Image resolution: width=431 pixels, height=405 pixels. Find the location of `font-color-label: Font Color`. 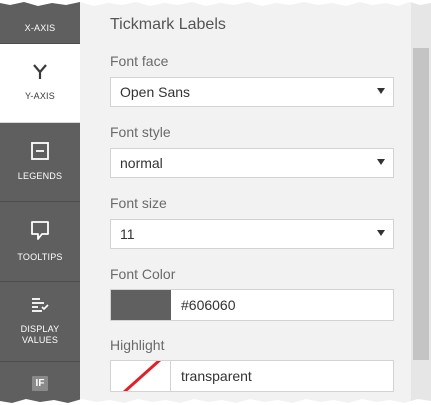

font-color-label: Font Color is located at coordinates (143, 274).